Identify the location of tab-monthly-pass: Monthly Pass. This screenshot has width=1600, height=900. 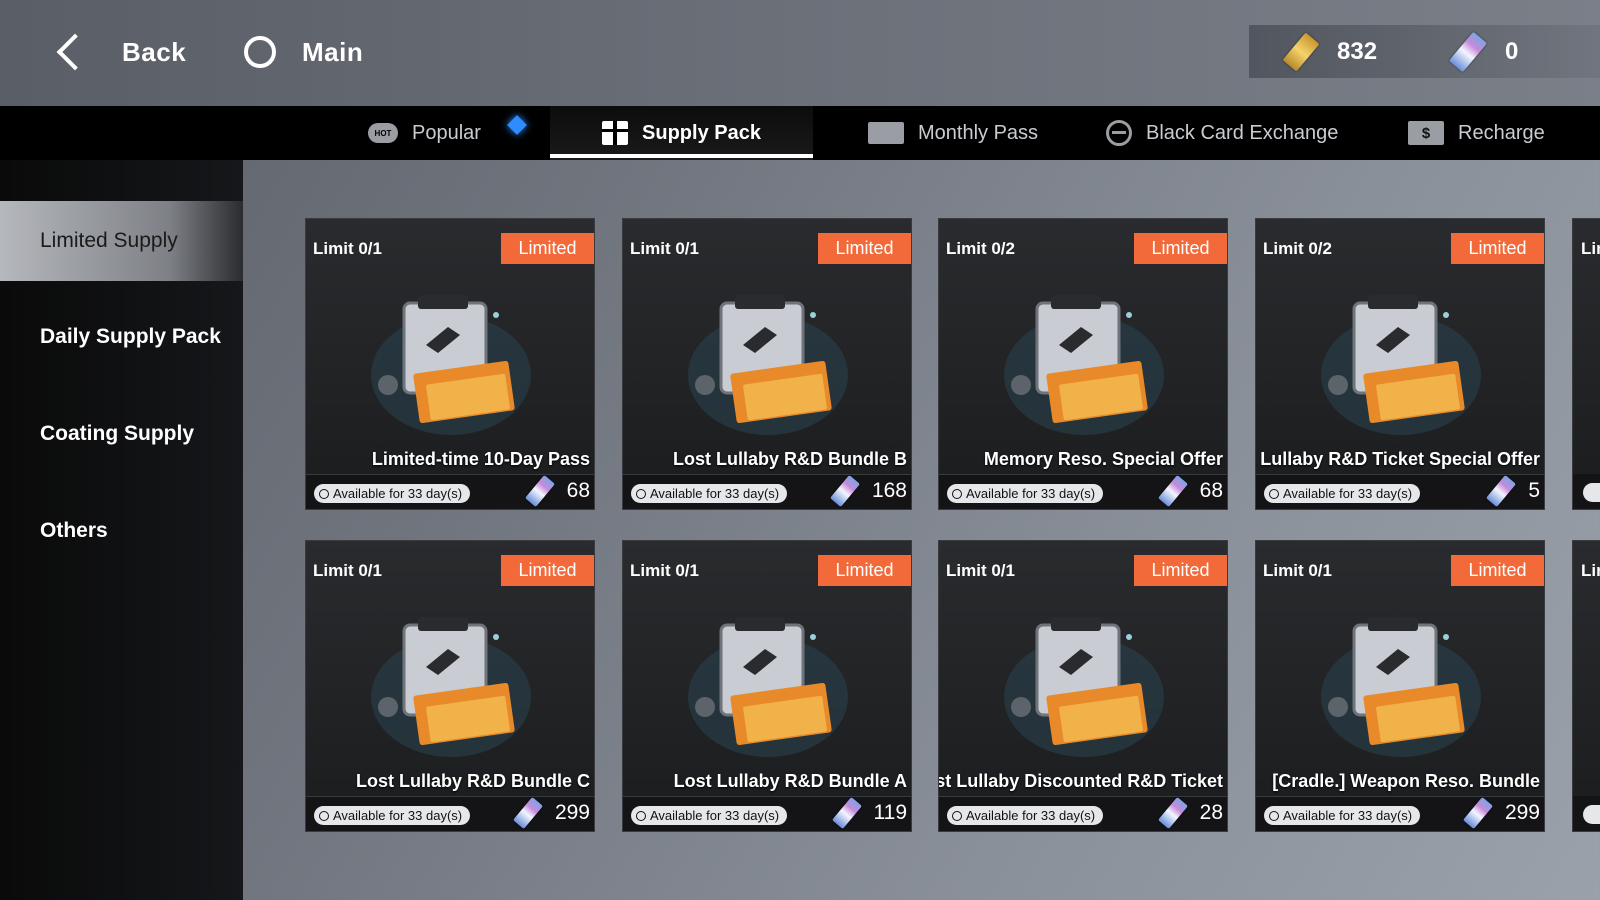
(953, 133).